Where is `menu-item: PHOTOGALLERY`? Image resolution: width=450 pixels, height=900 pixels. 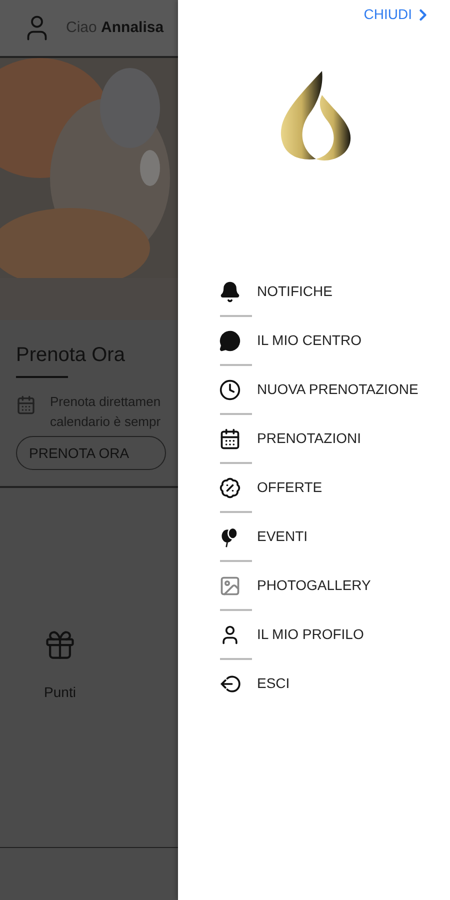 menu-item: PHOTOGALLERY is located at coordinates (334, 585).